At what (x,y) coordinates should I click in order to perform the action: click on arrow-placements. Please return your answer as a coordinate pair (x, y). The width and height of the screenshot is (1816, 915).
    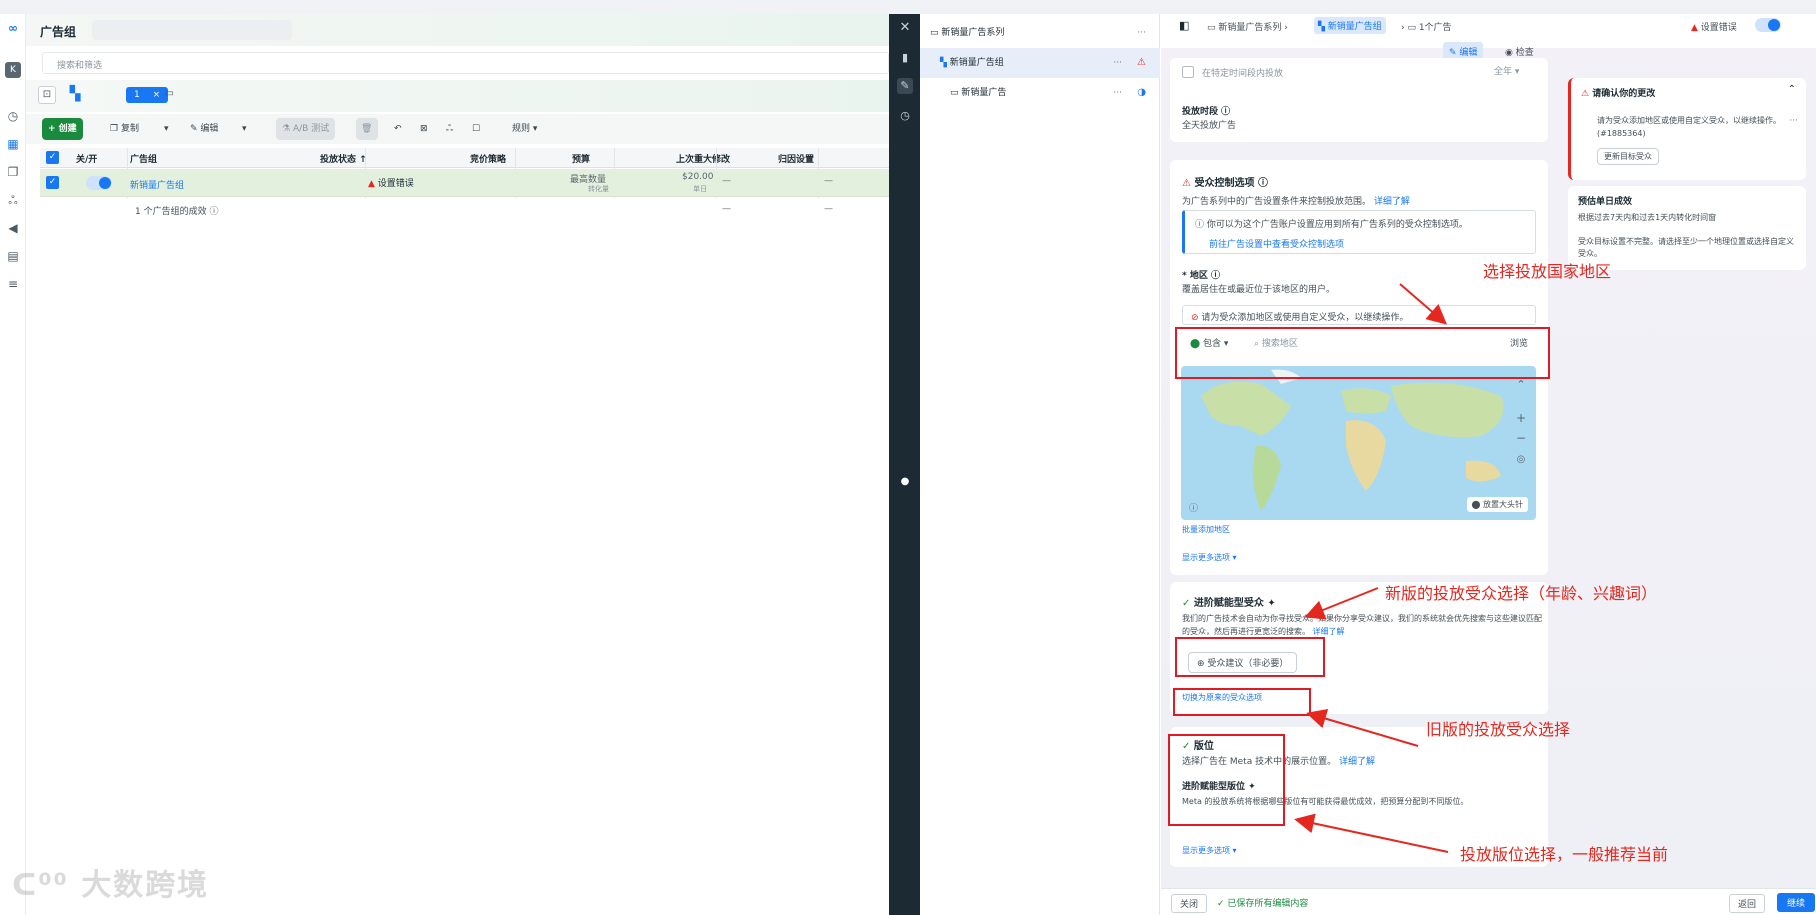
    Looking at the image, I should click on (1371, 833).